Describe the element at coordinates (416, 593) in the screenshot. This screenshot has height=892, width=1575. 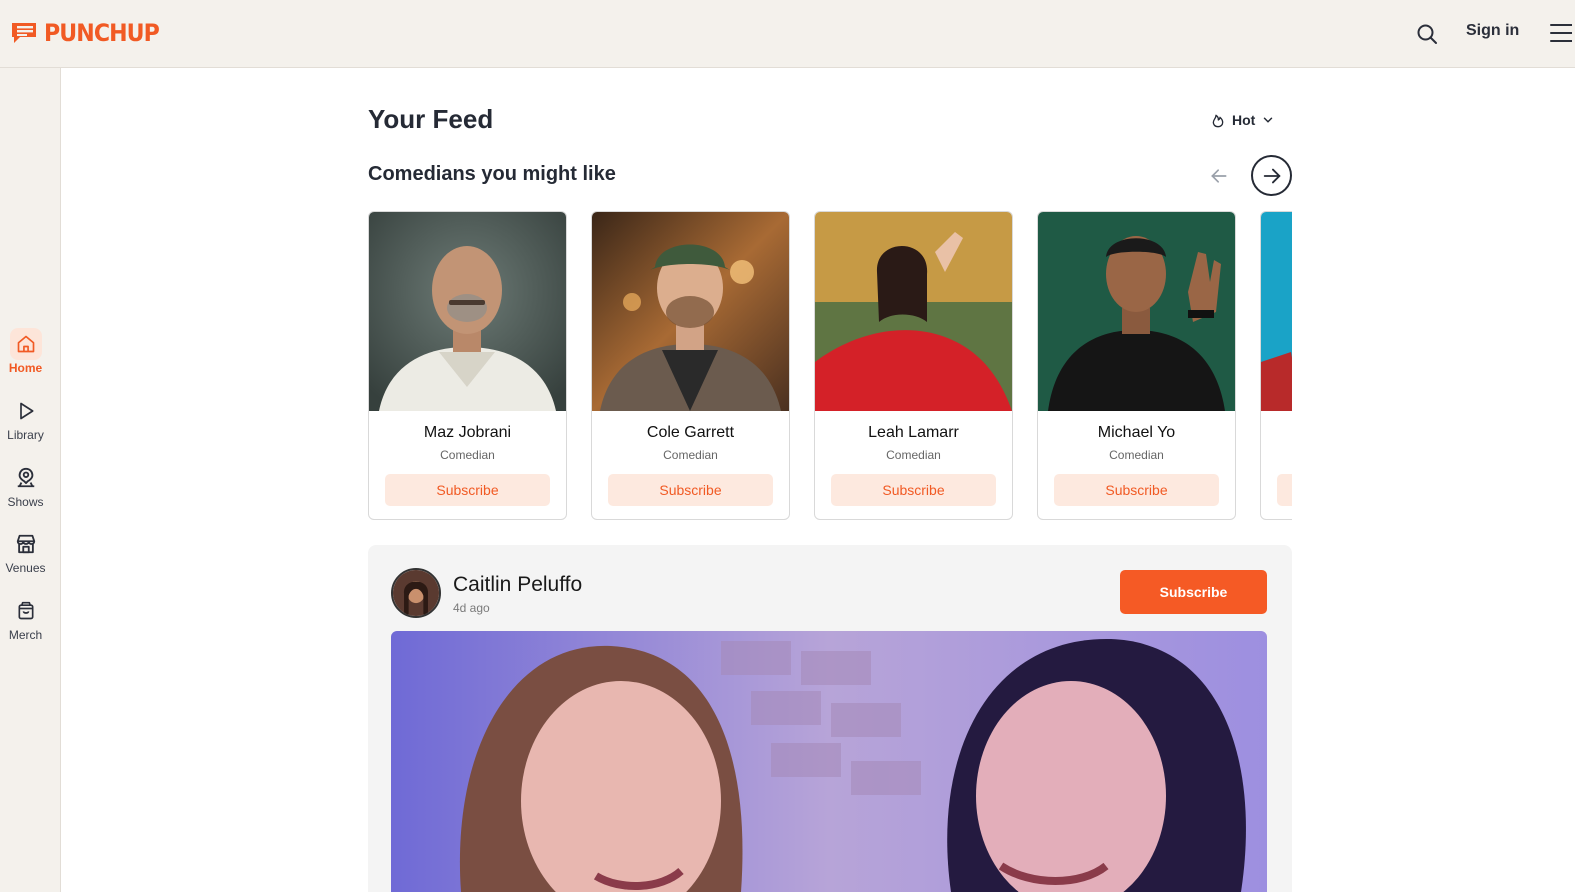
I see `author-avatar` at that location.